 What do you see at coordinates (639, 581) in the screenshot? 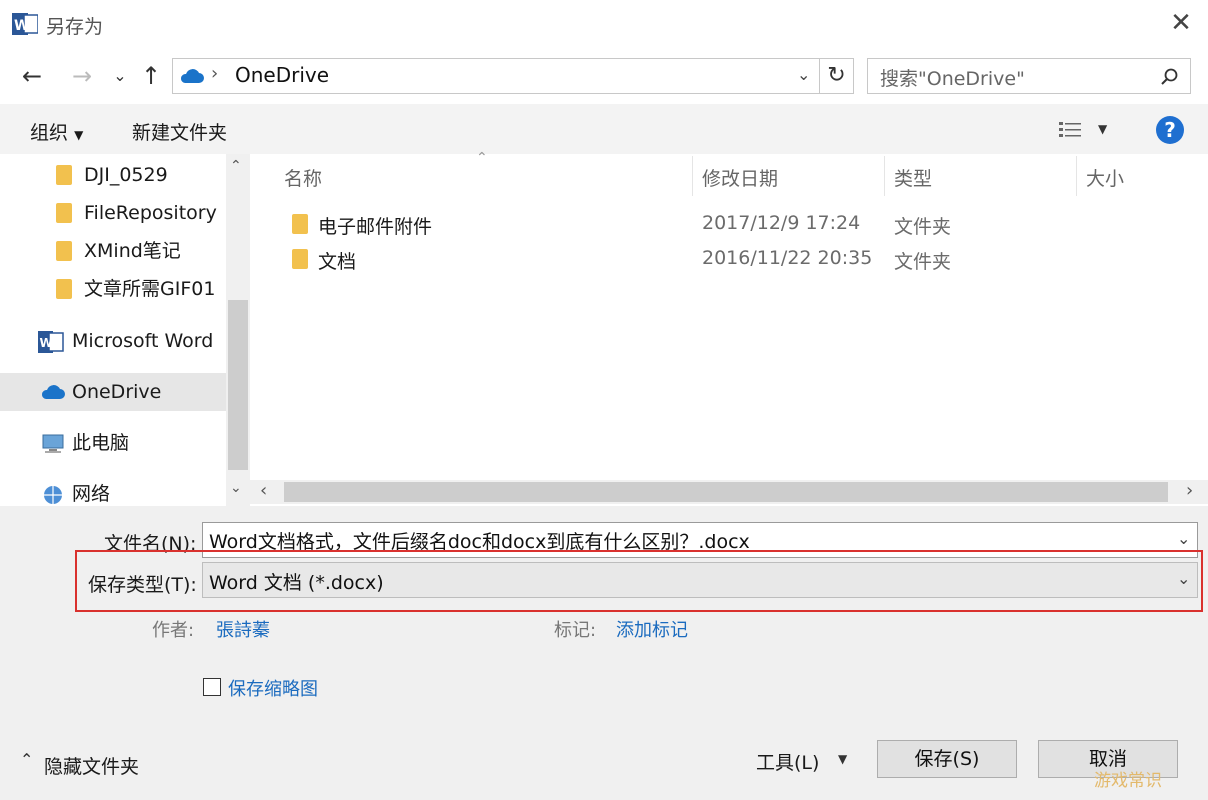
I see `highlight-annotation-box` at bounding box center [639, 581].